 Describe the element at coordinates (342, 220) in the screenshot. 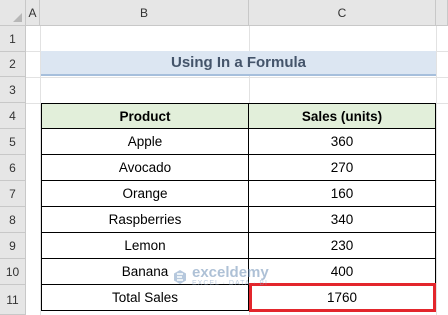

I see `cell-sales: 340` at that location.